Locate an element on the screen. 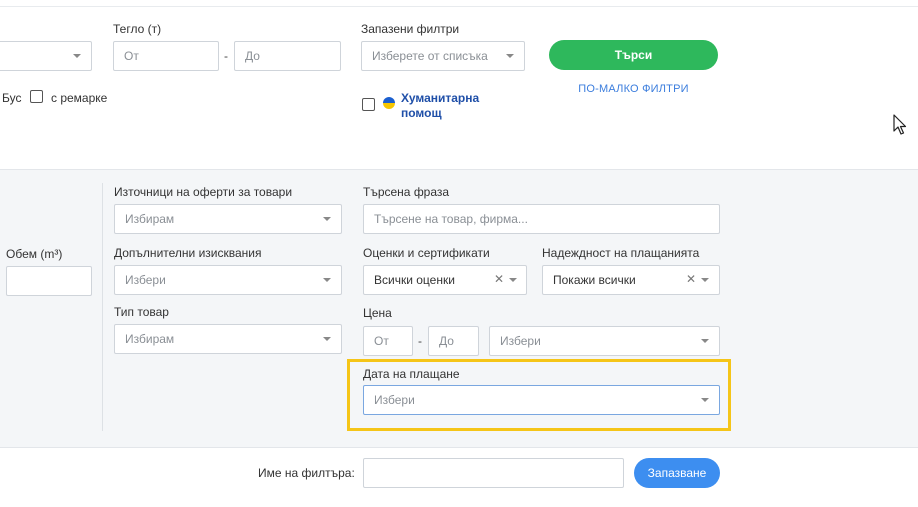  filter-name-label: Име на филтъра: is located at coordinates (306, 473).